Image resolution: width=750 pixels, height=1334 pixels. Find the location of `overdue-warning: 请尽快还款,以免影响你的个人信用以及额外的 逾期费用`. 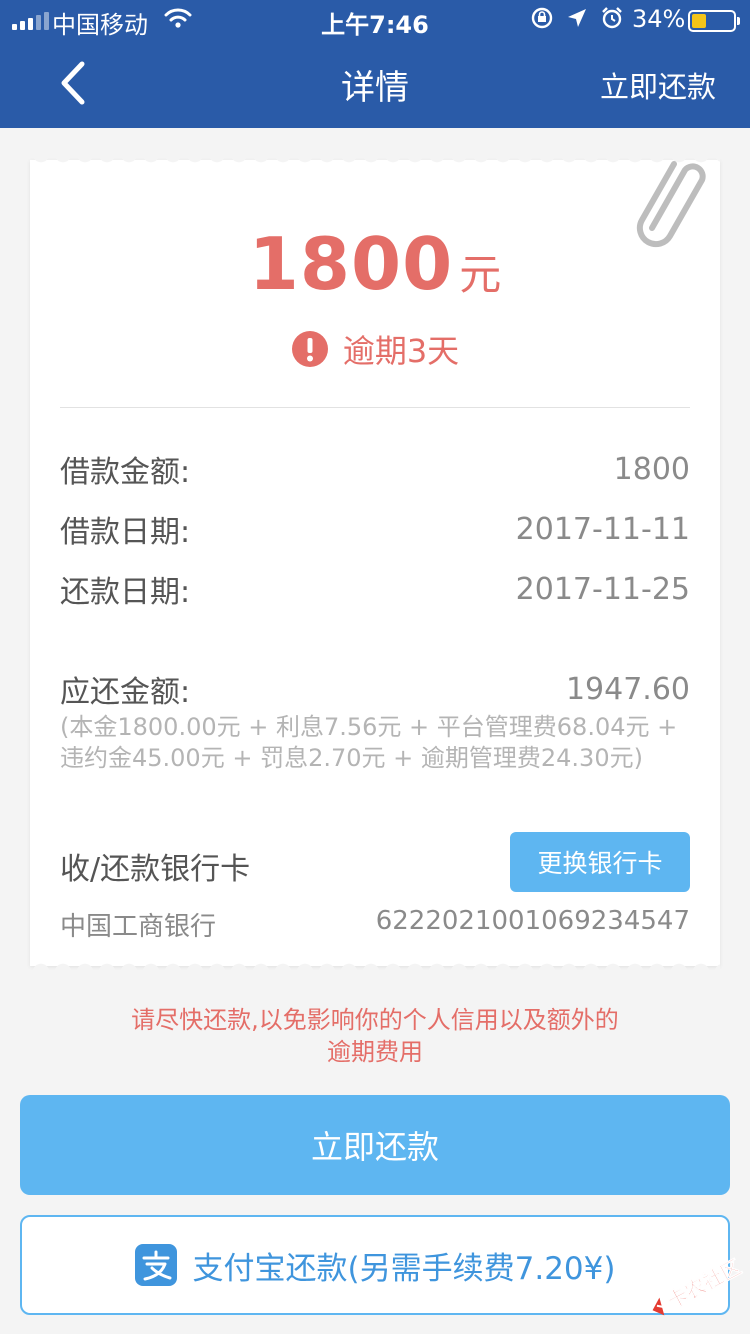

overdue-warning: 请尽快还款,以免影响你的个人信用以及额外的 逾期费用 is located at coordinates (375, 1036).